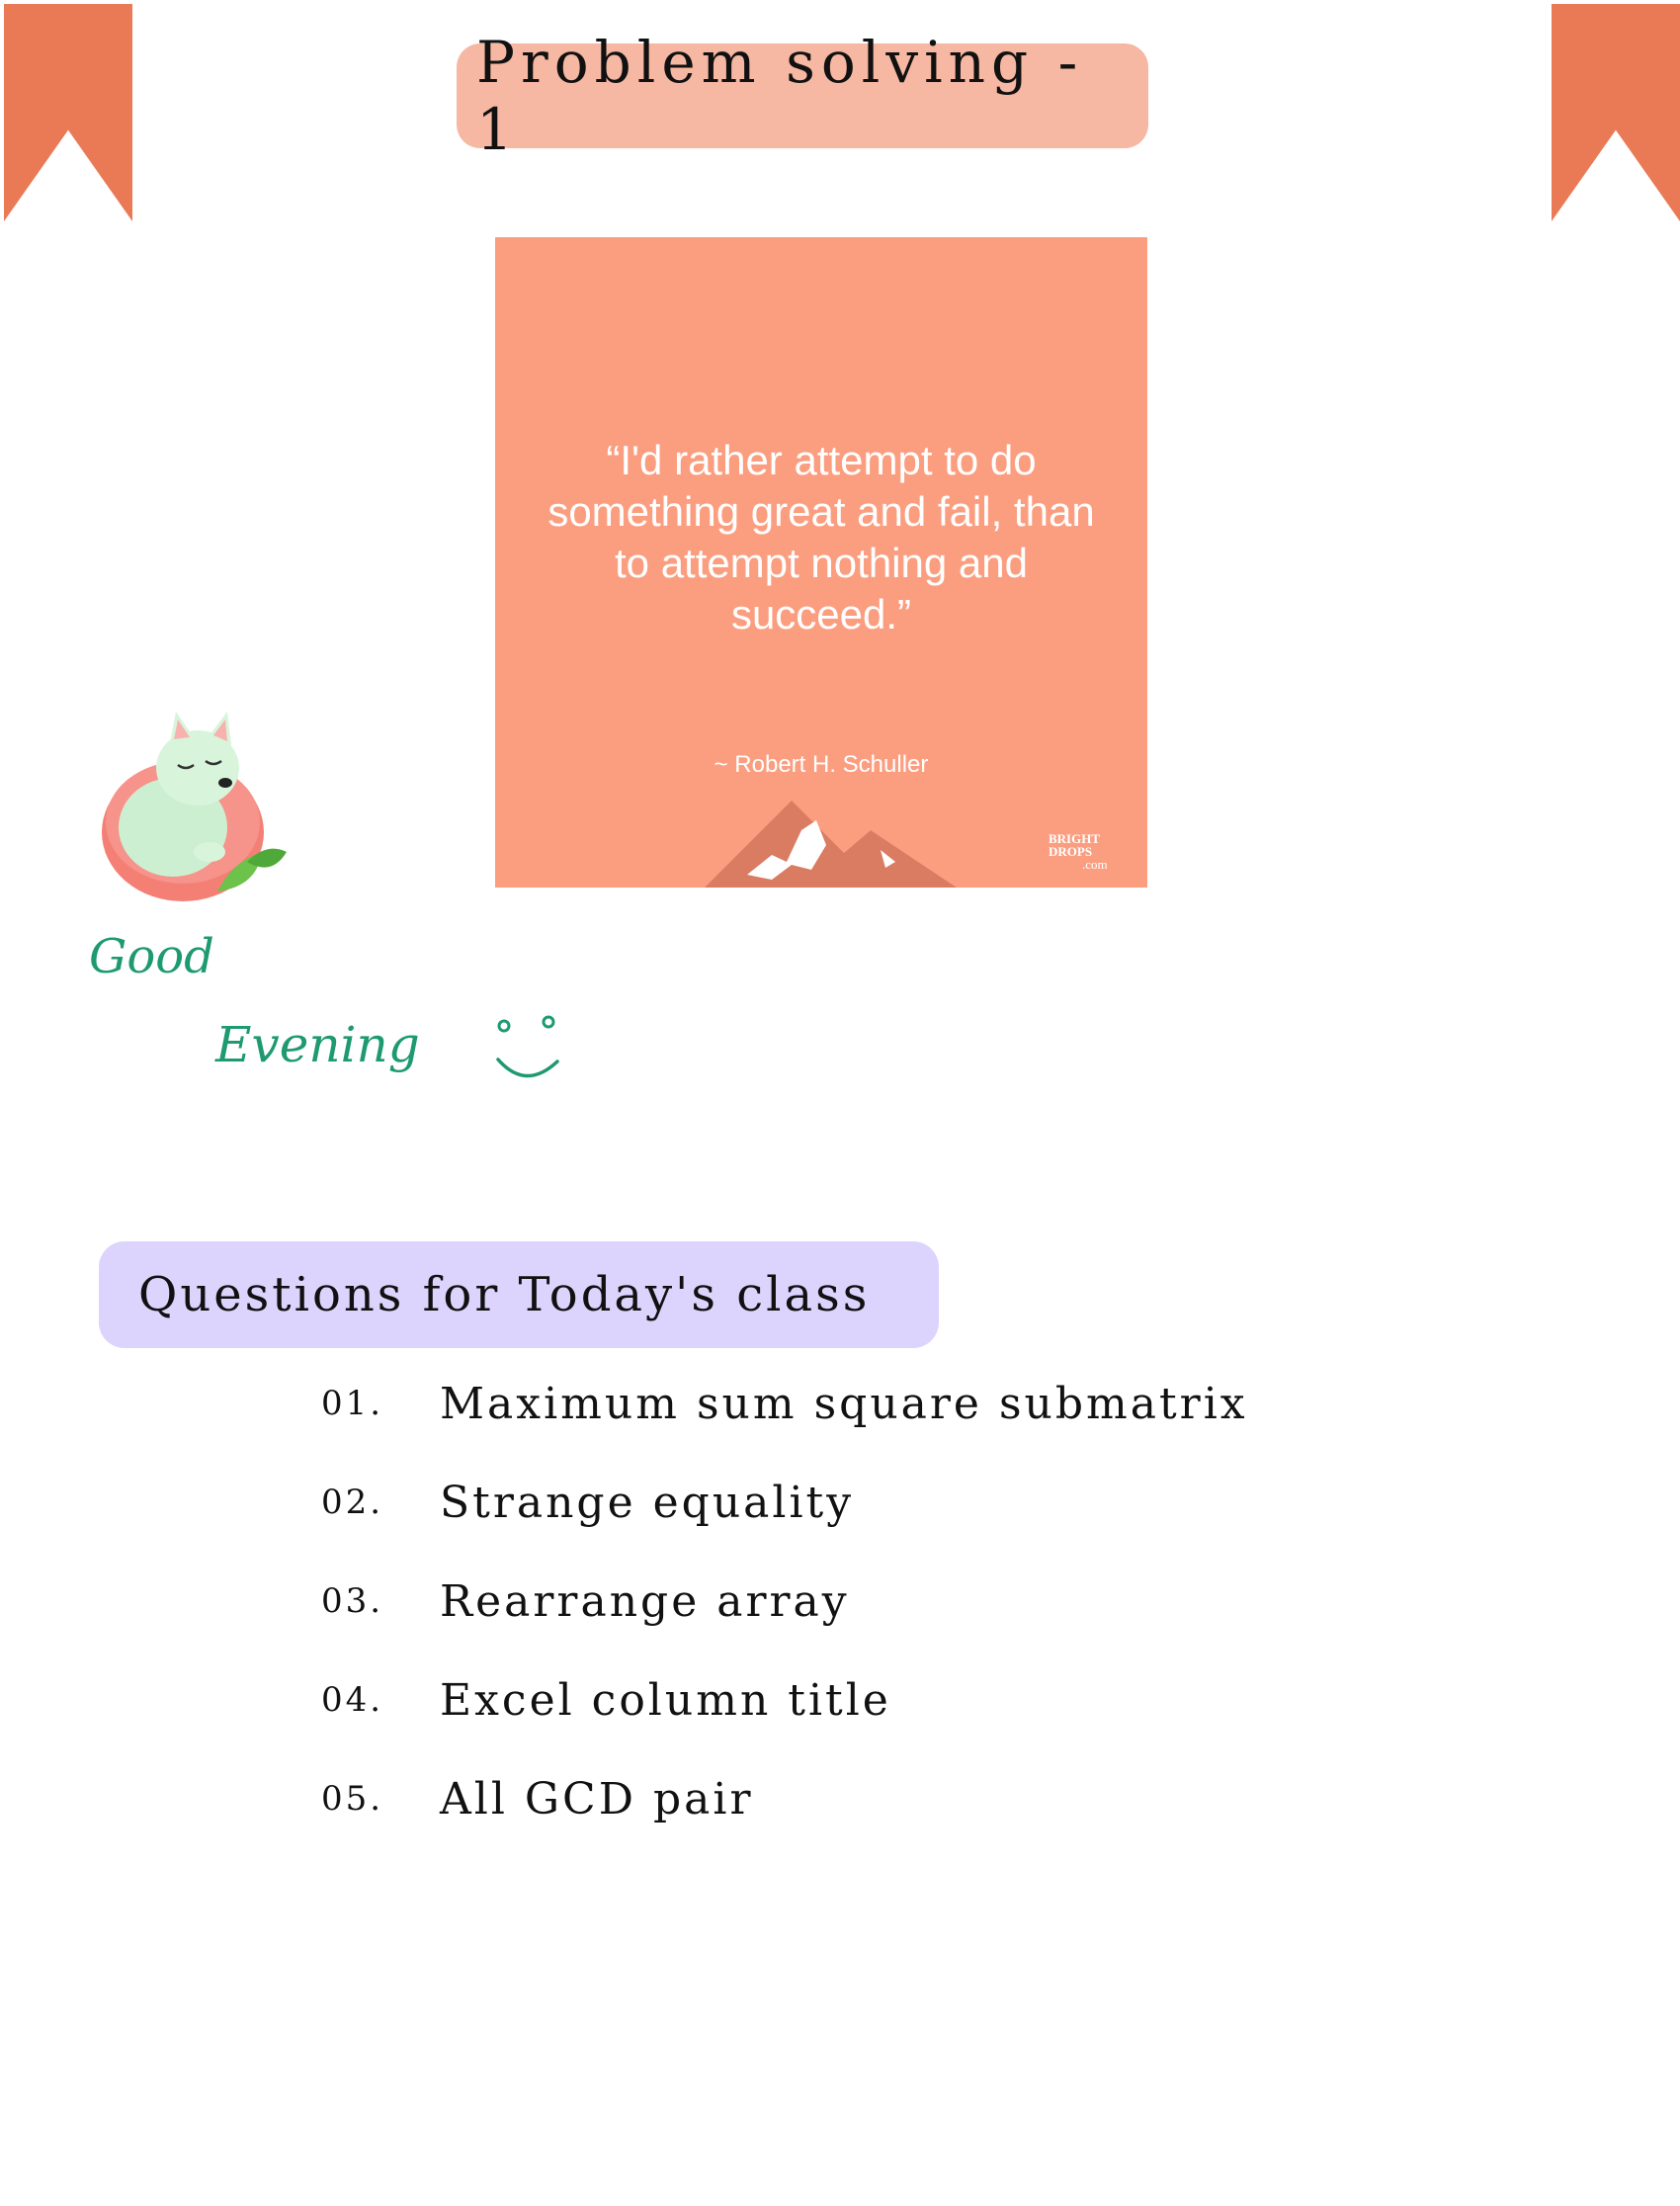  Describe the element at coordinates (1098, 851) in the screenshot. I see `brand-logo: BRIGHT DROPS .com` at that location.